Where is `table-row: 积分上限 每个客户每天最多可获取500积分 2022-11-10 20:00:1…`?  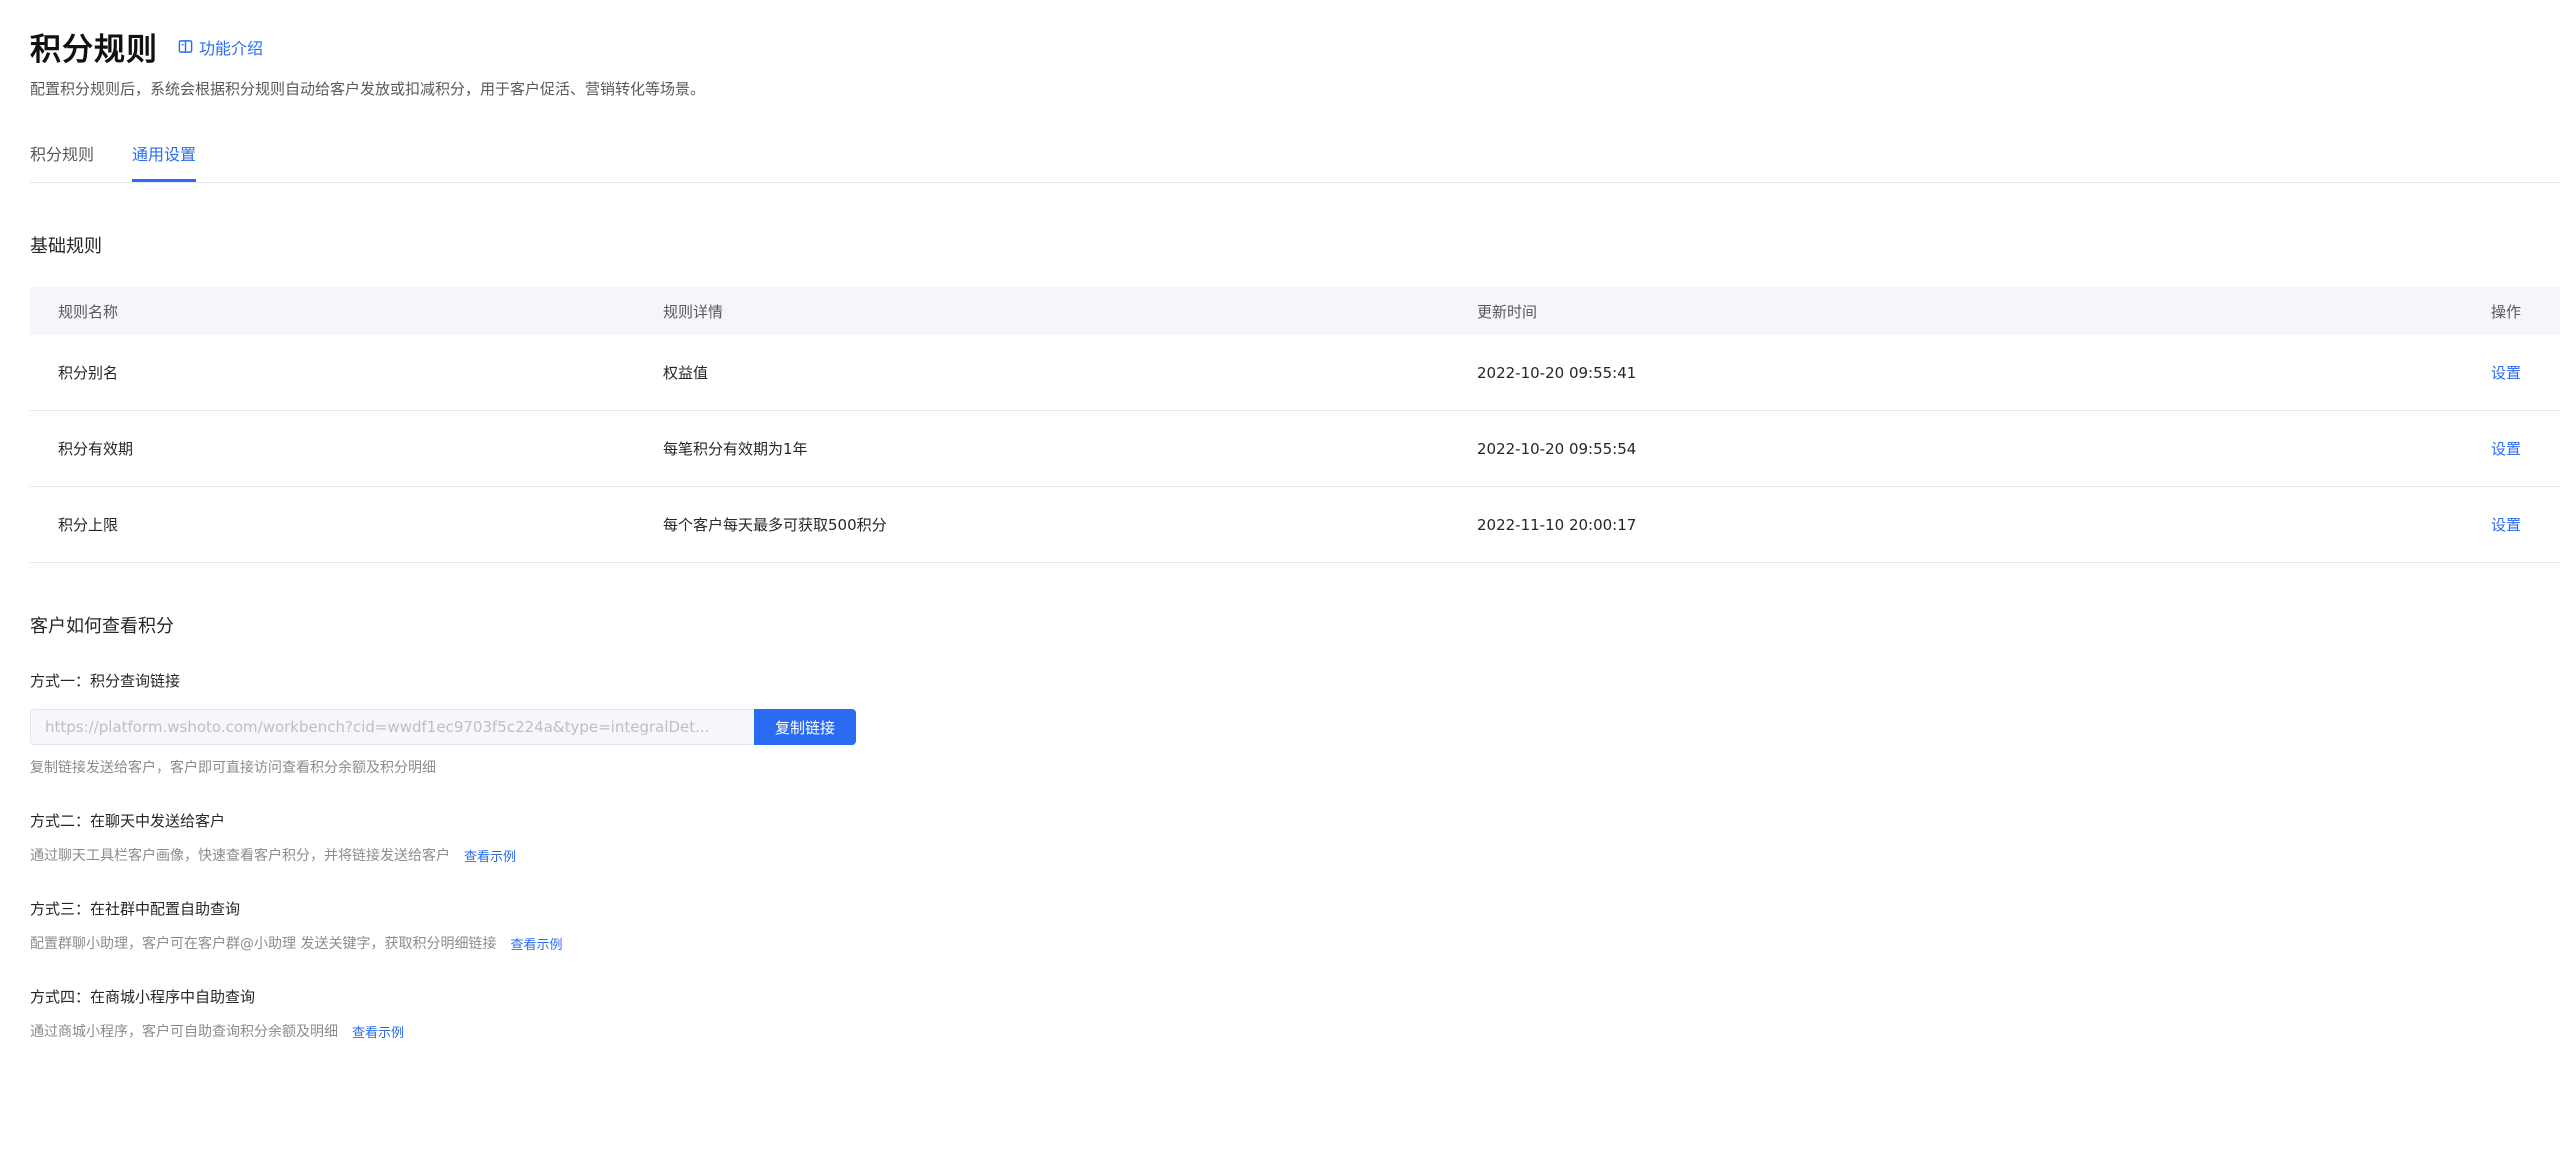
table-row: 积分上限 每个客户每天最多可获取500积分 2022-11-10 20:00:1… is located at coordinates (1295, 525).